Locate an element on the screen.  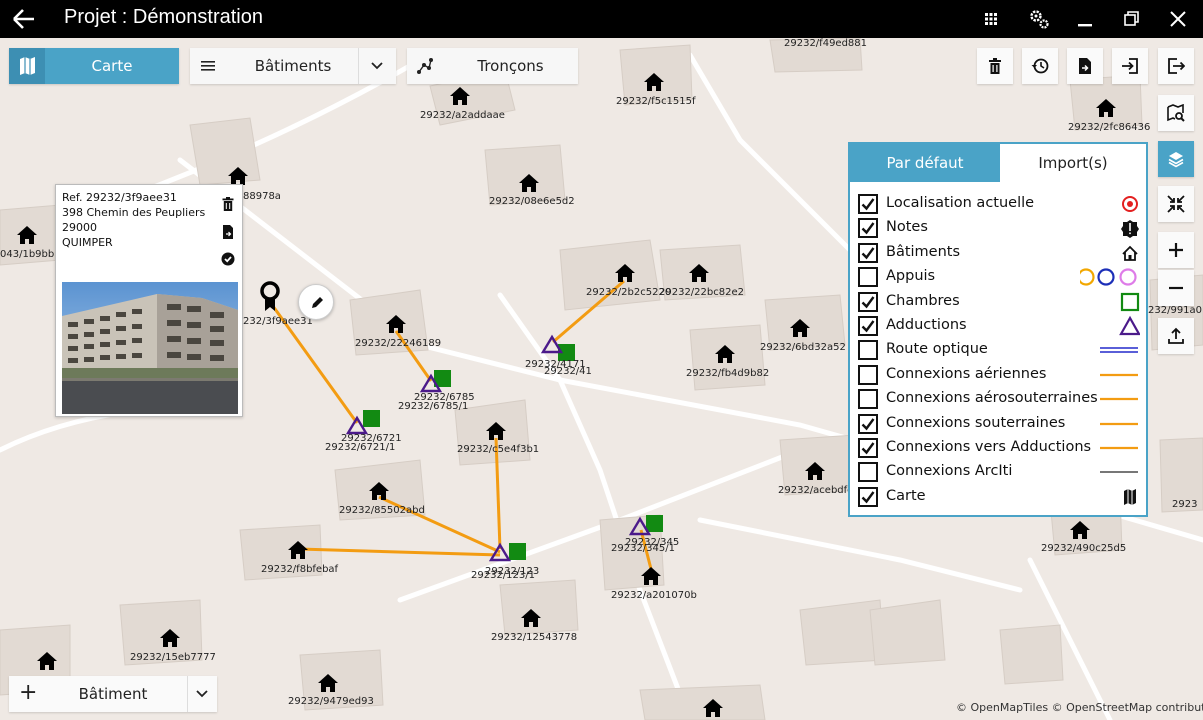
layer-row: Chambres is located at coordinates (1000, 302).